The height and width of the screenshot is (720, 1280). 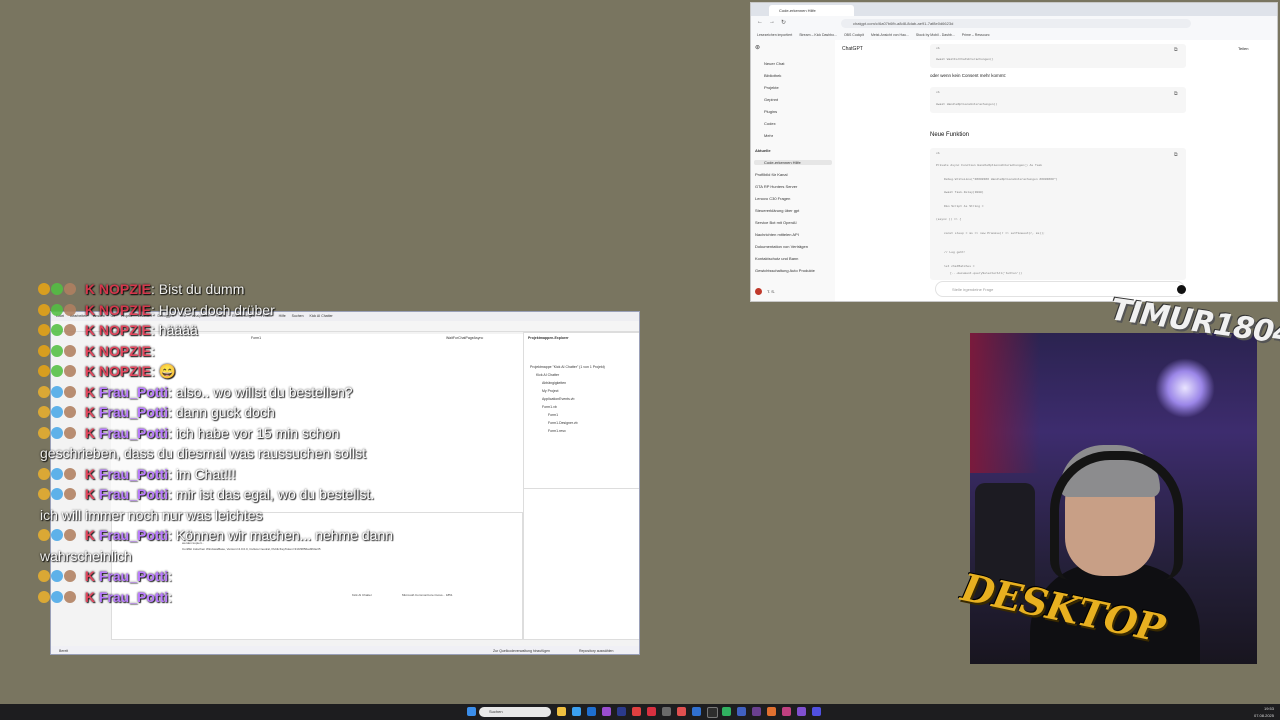 What do you see at coordinates (86, 556) in the screenshot?
I see `chat-message-continuation: wahrscheinlich` at bounding box center [86, 556].